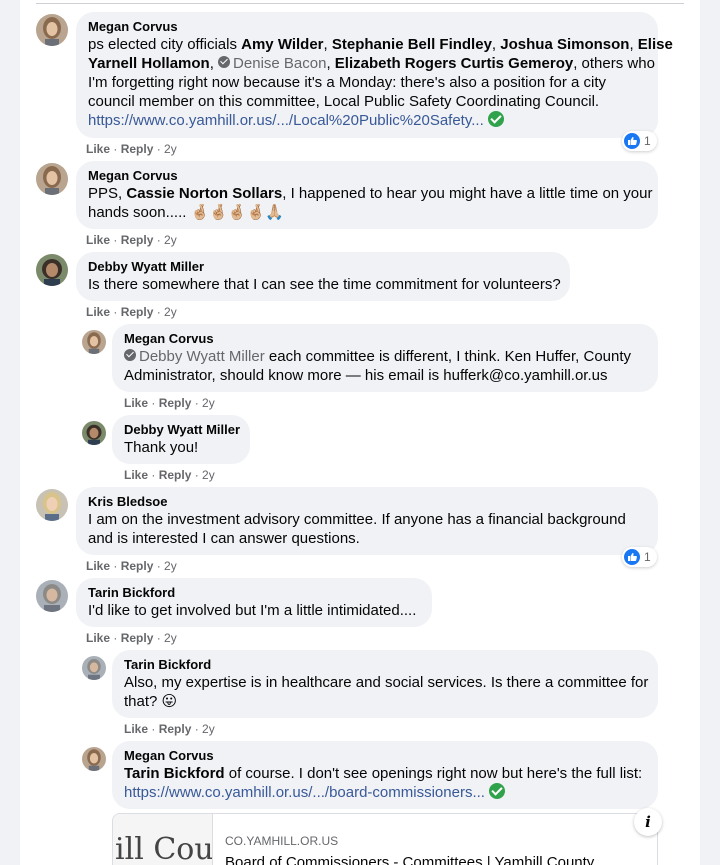 The width and height of the screenshot is (720, 865). What do you see at coordinates (412, 44) in the screenshot?
I see `mention: Stephanie Bell Findley` at bounding box center [412, 44].